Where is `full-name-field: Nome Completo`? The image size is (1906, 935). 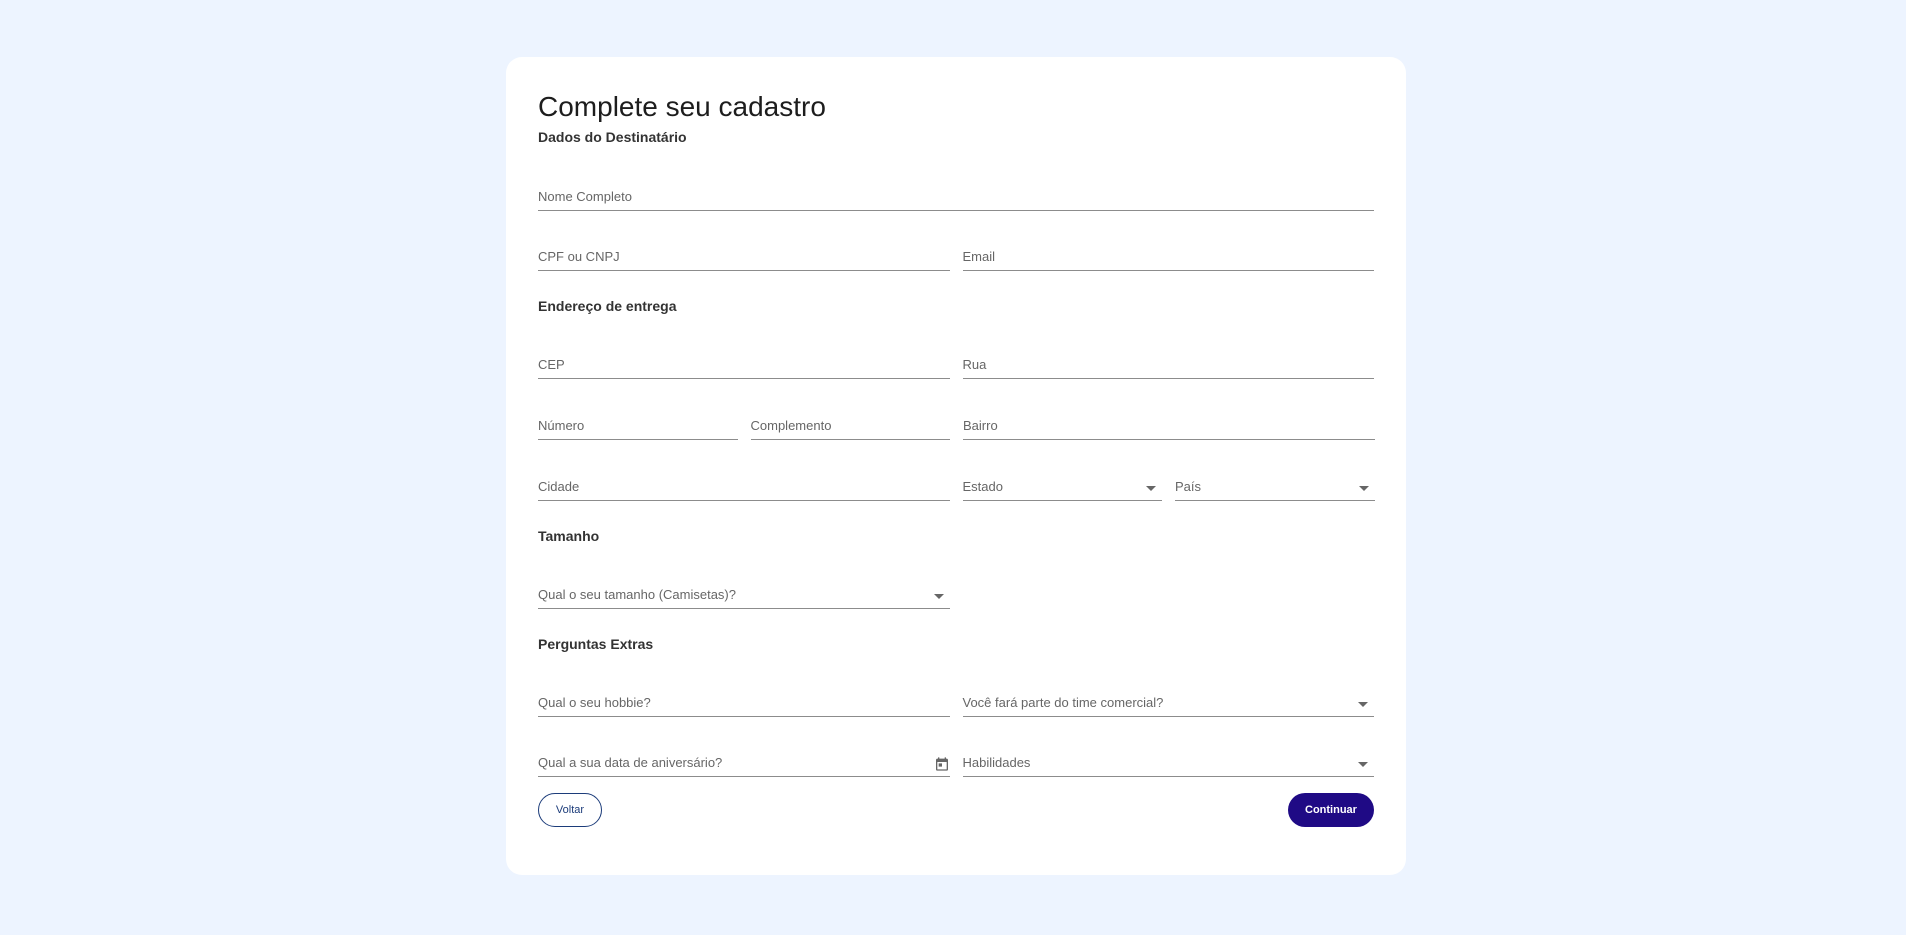
full-name-field: Nome Completo is located at coordinates (956, 198).